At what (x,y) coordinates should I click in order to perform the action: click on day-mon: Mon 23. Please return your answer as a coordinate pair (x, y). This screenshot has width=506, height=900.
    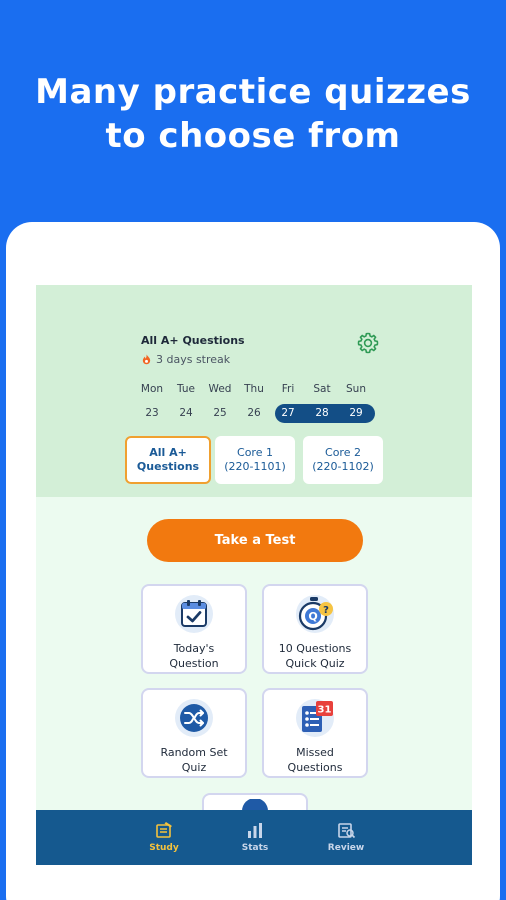
    Looking at the image, I should click on (152, 402).